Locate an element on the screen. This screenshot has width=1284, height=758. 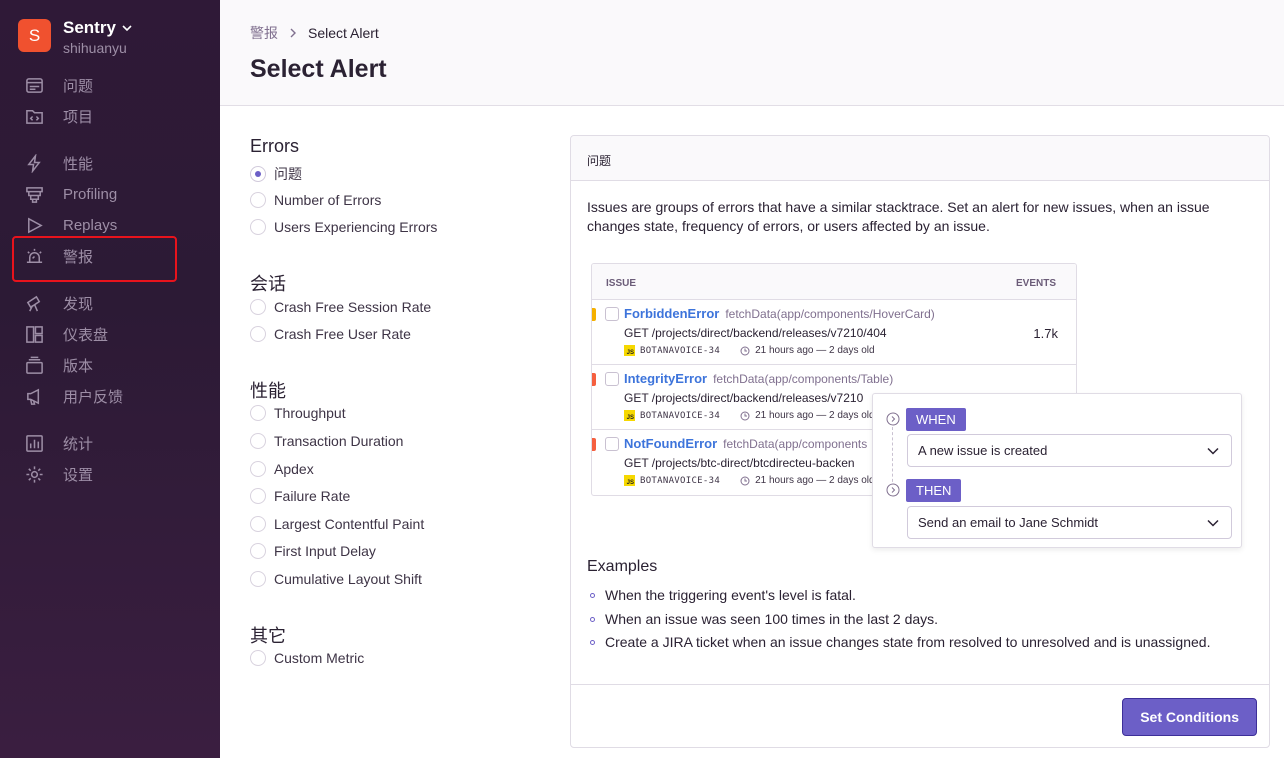
sidebar-item-label: 版本 is located at coordinates (78, 366).